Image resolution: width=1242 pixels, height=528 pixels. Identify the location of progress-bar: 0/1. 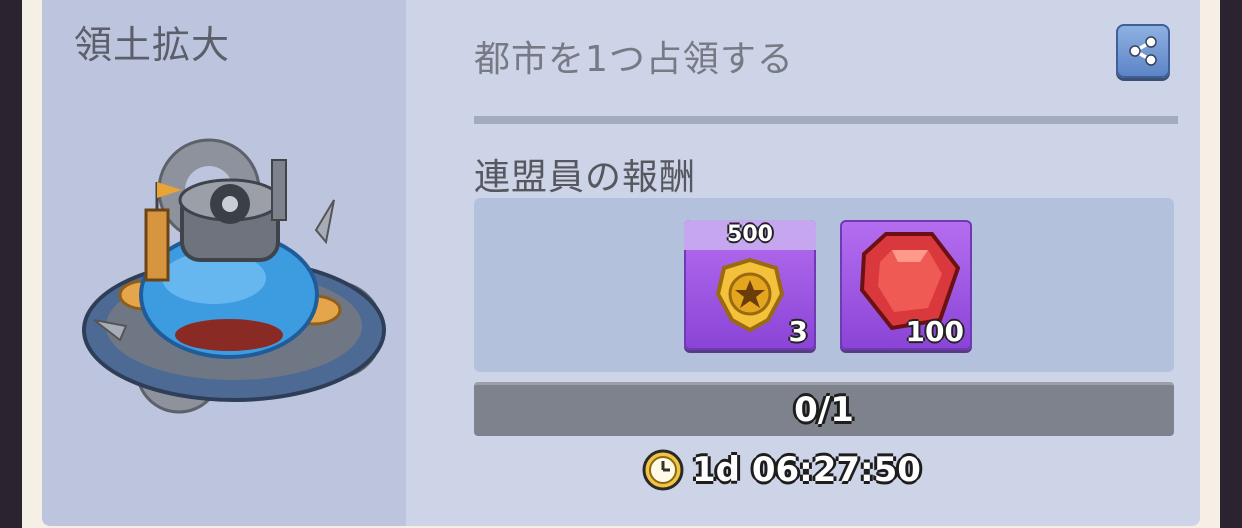
(824, 409).